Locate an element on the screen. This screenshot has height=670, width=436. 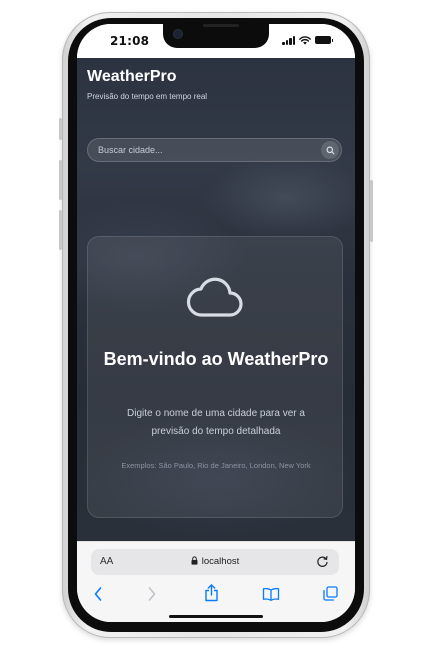
front-camera is located at coordinates (178, 34).